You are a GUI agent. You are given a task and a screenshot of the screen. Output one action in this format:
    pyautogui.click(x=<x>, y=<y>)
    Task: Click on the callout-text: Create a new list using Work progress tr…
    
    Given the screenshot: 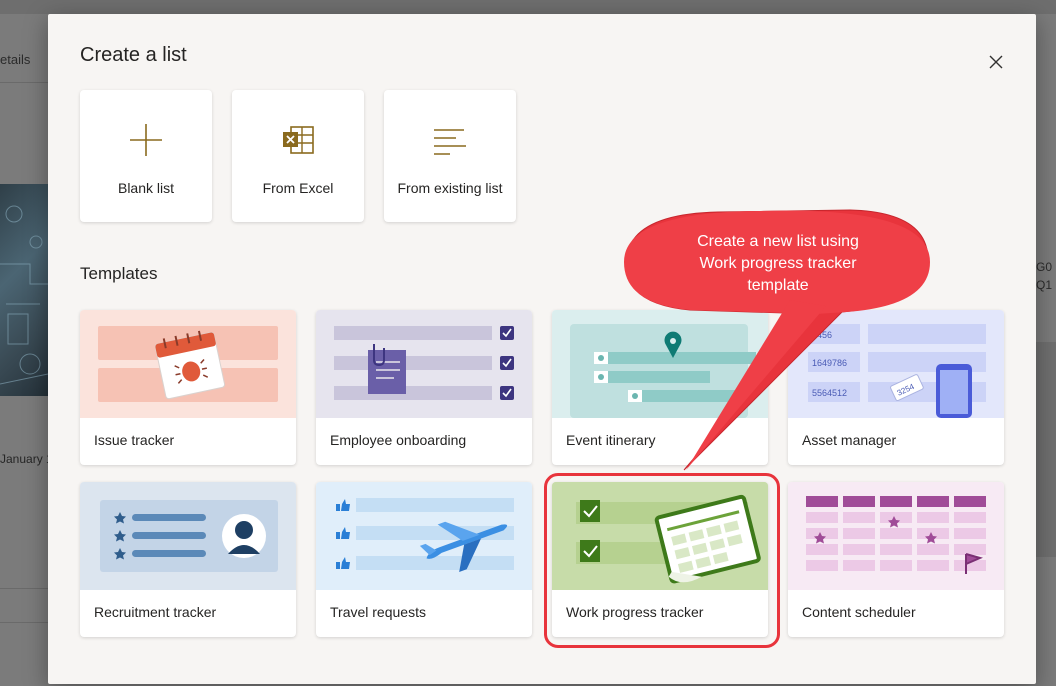 What is the action you would take?
    pyautogui.click(x=778, y=264)
    